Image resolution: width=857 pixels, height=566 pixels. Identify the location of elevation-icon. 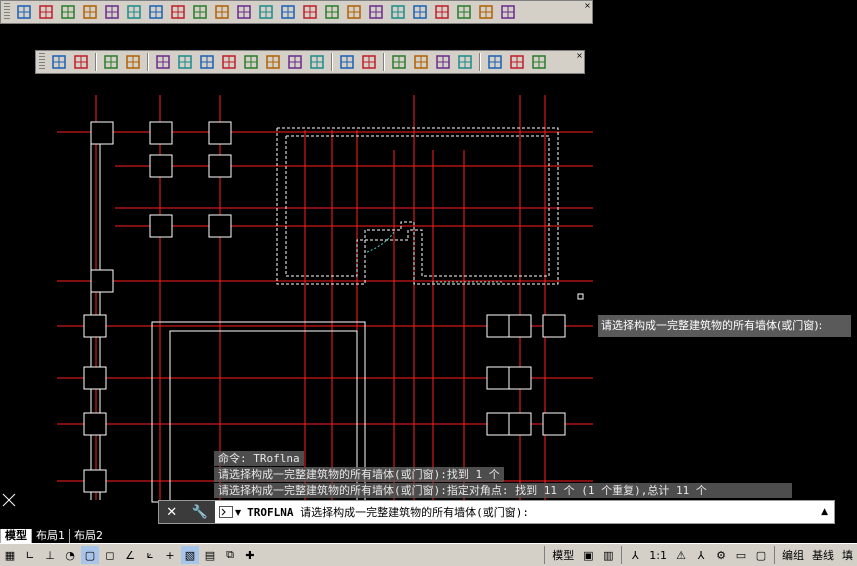
(420, 12).